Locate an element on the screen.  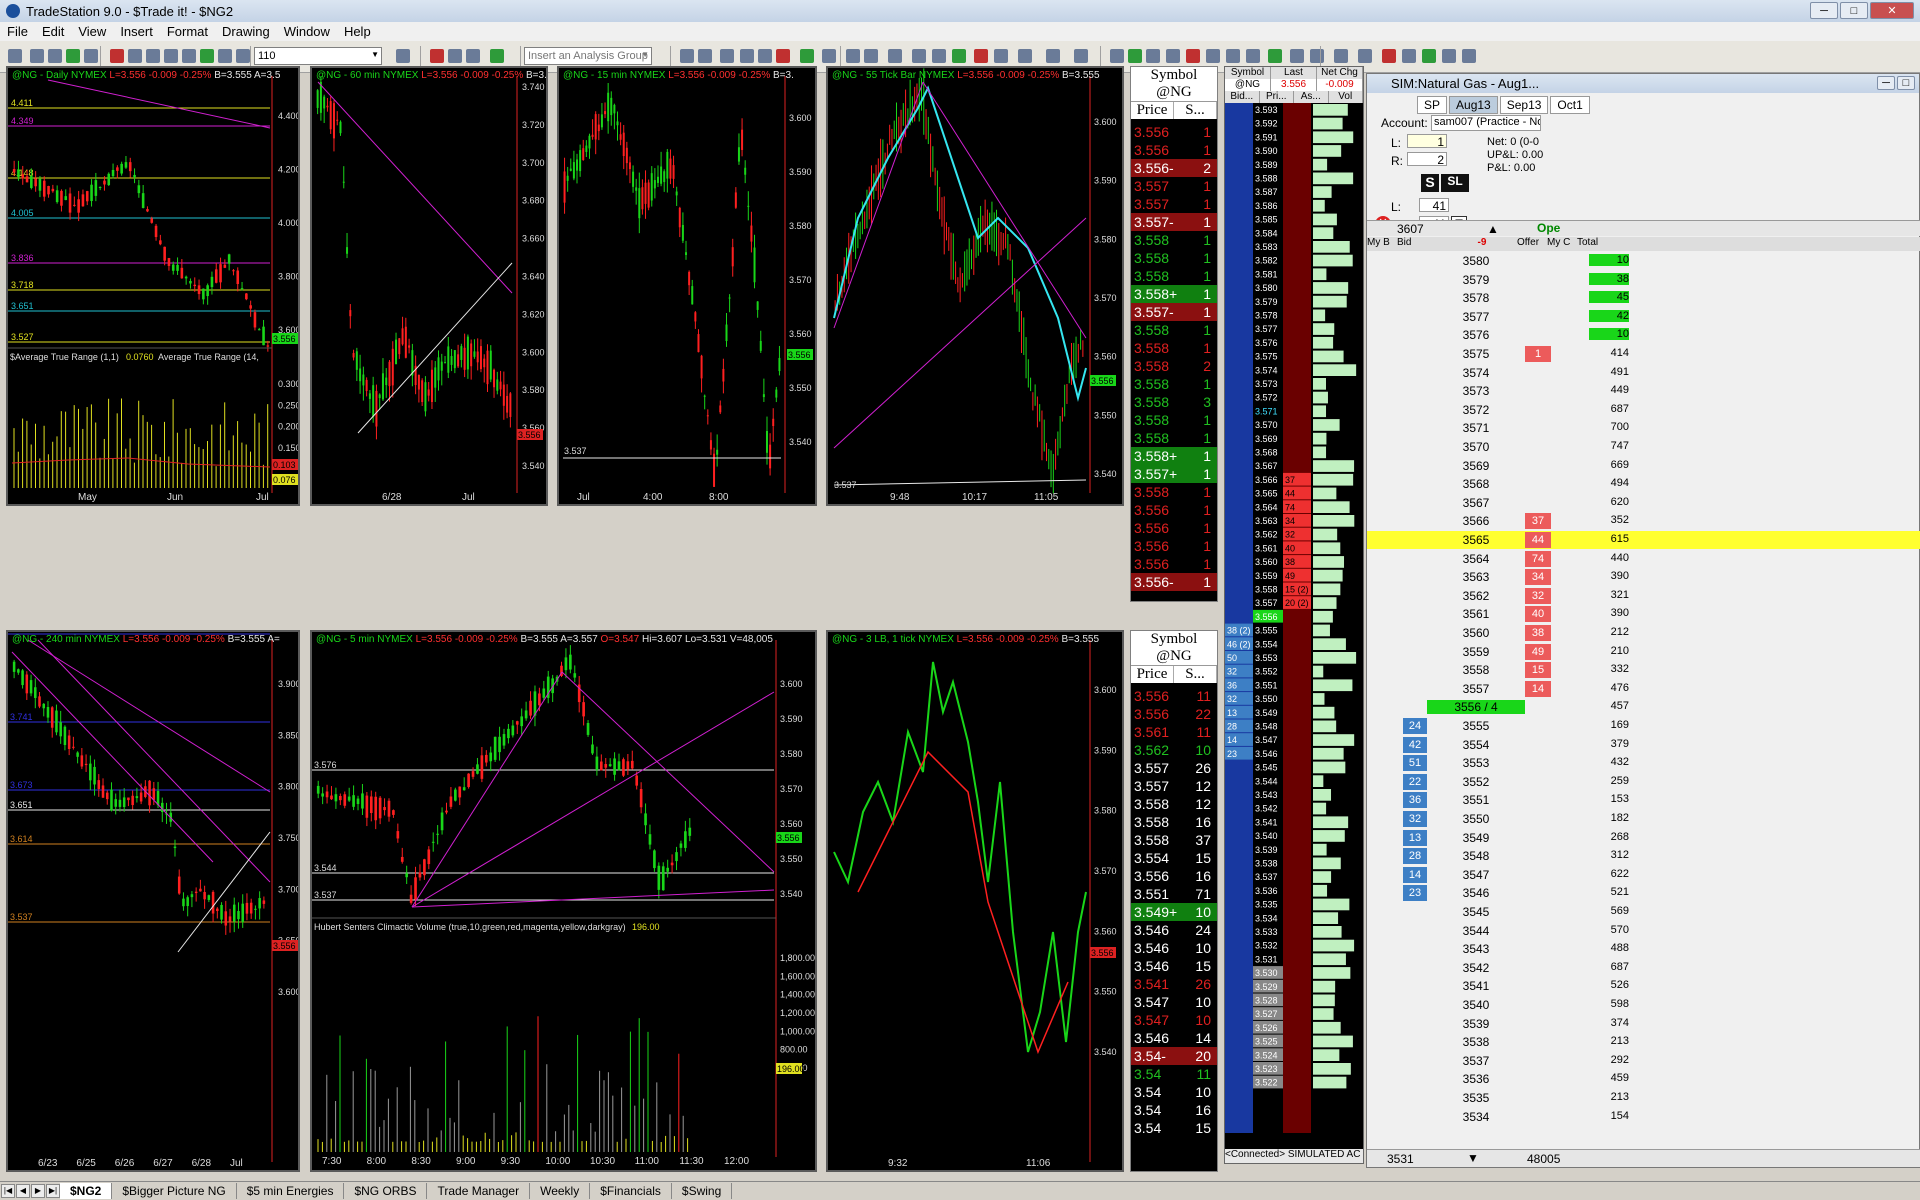
menu-view: View is located at coordinates (92, 31).